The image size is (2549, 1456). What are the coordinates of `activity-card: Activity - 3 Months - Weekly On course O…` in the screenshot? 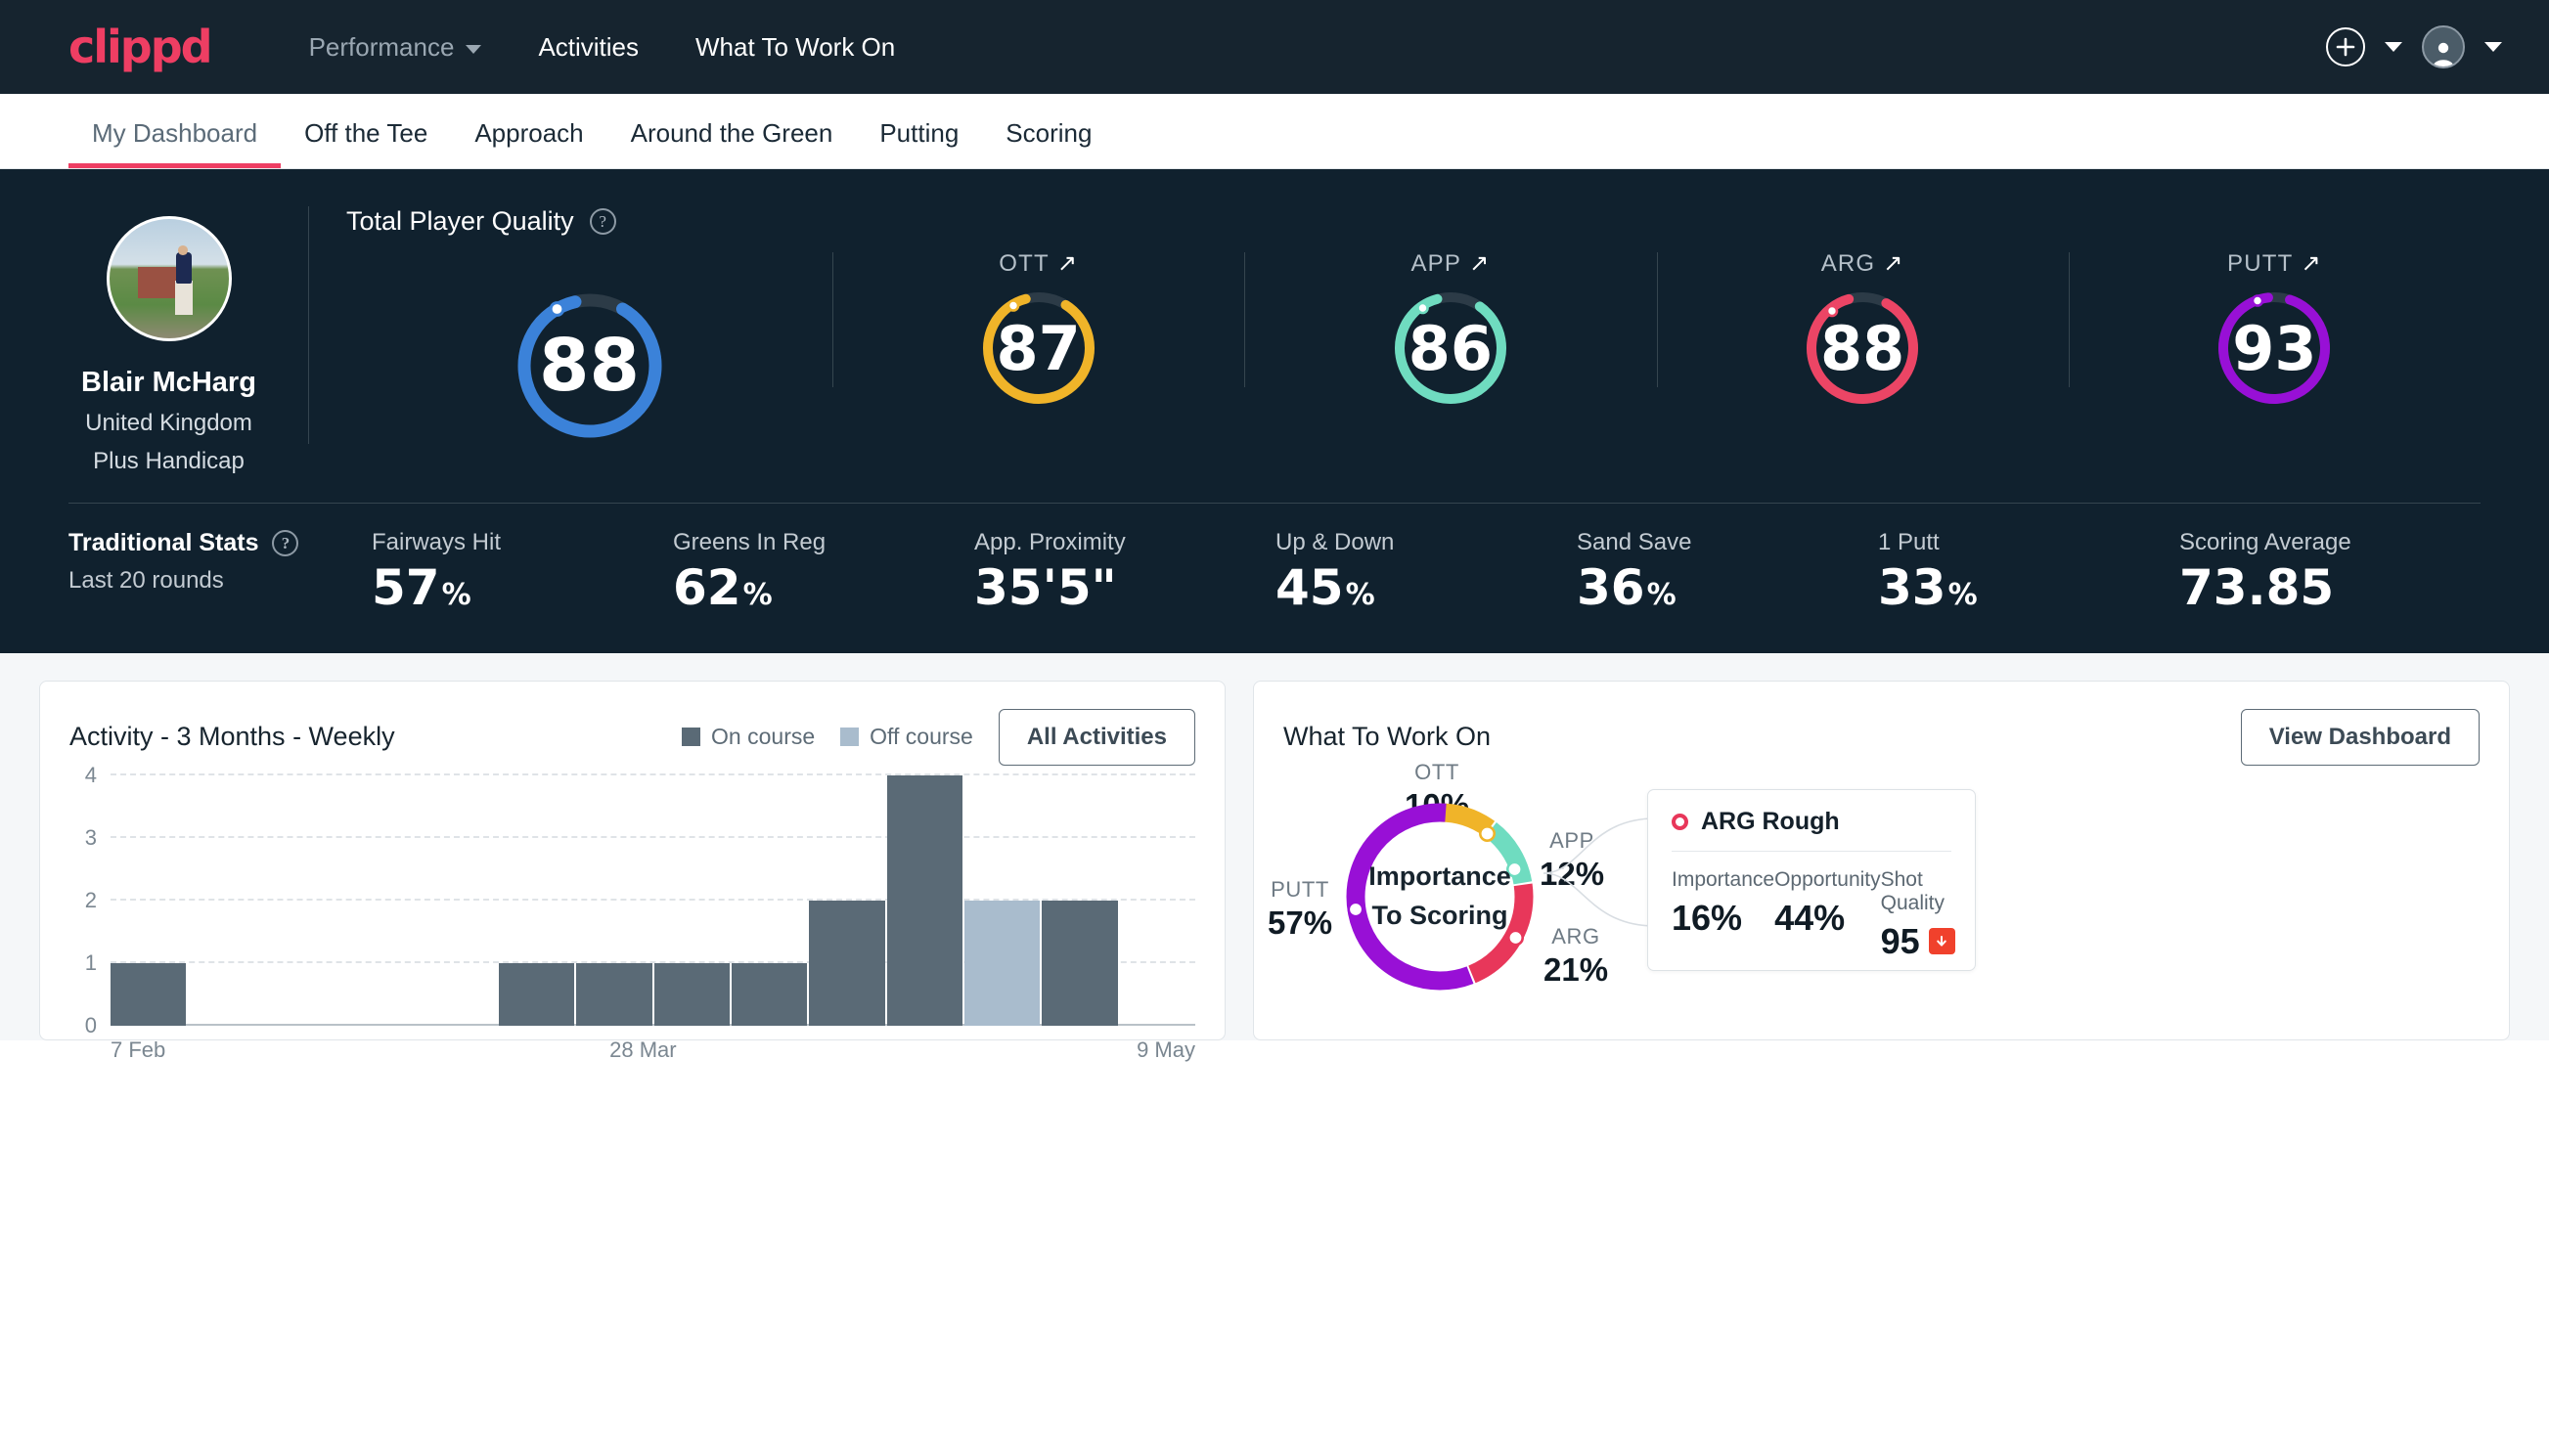 It's located at (633, 871).